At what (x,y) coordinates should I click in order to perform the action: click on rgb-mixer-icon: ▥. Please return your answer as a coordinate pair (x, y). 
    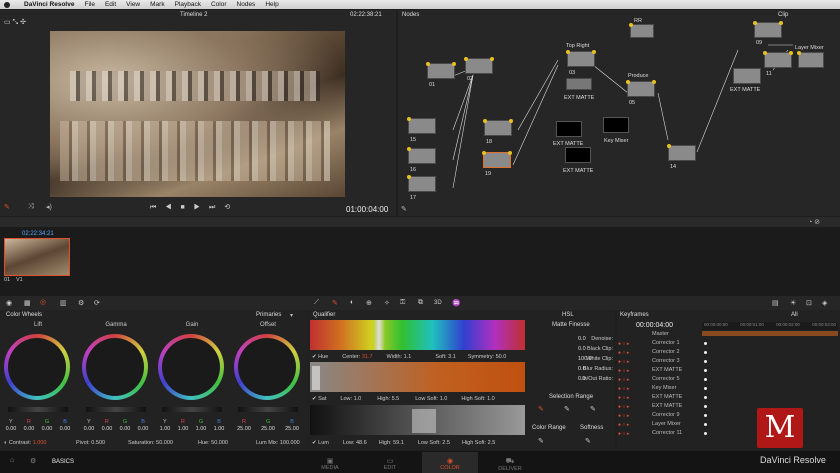
    Looking at the image, I should click on (63, 303).